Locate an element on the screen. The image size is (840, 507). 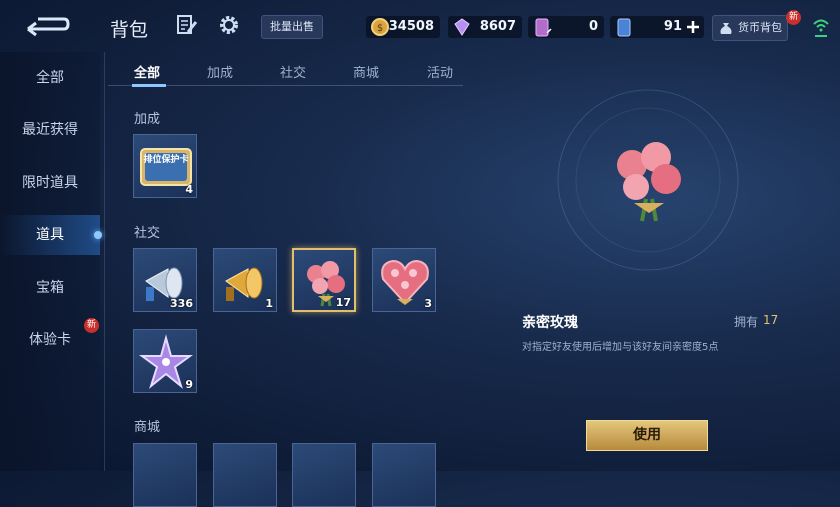
tab-all: 全部 is located at coordinates (147, 71).